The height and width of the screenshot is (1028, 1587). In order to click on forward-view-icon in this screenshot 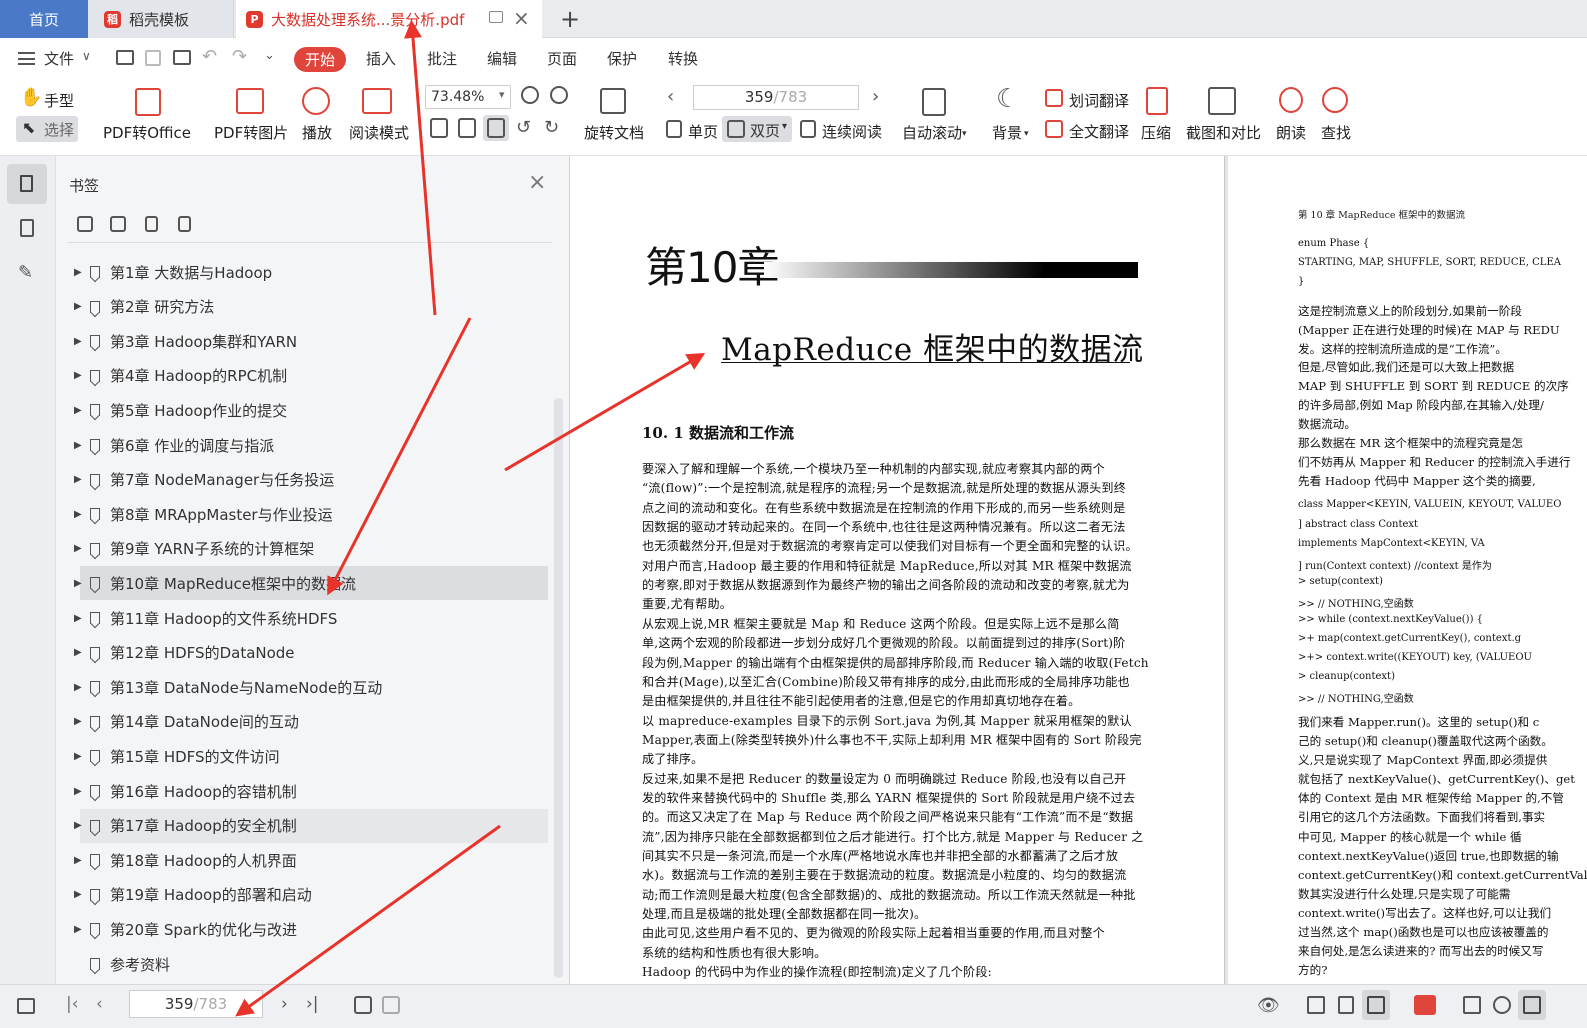, I will do `click(391, 1005)`.